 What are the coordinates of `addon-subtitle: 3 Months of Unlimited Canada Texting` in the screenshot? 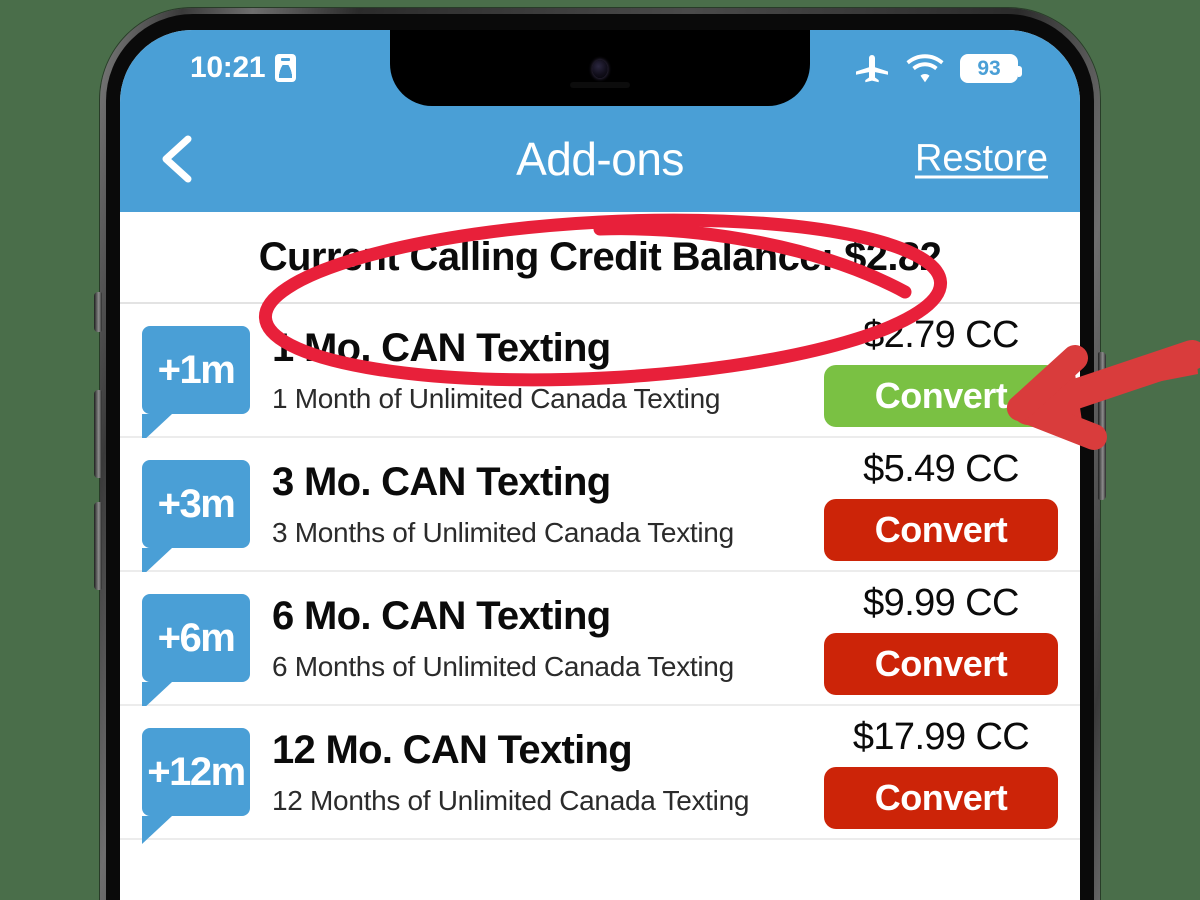 It's located at (503, 532).